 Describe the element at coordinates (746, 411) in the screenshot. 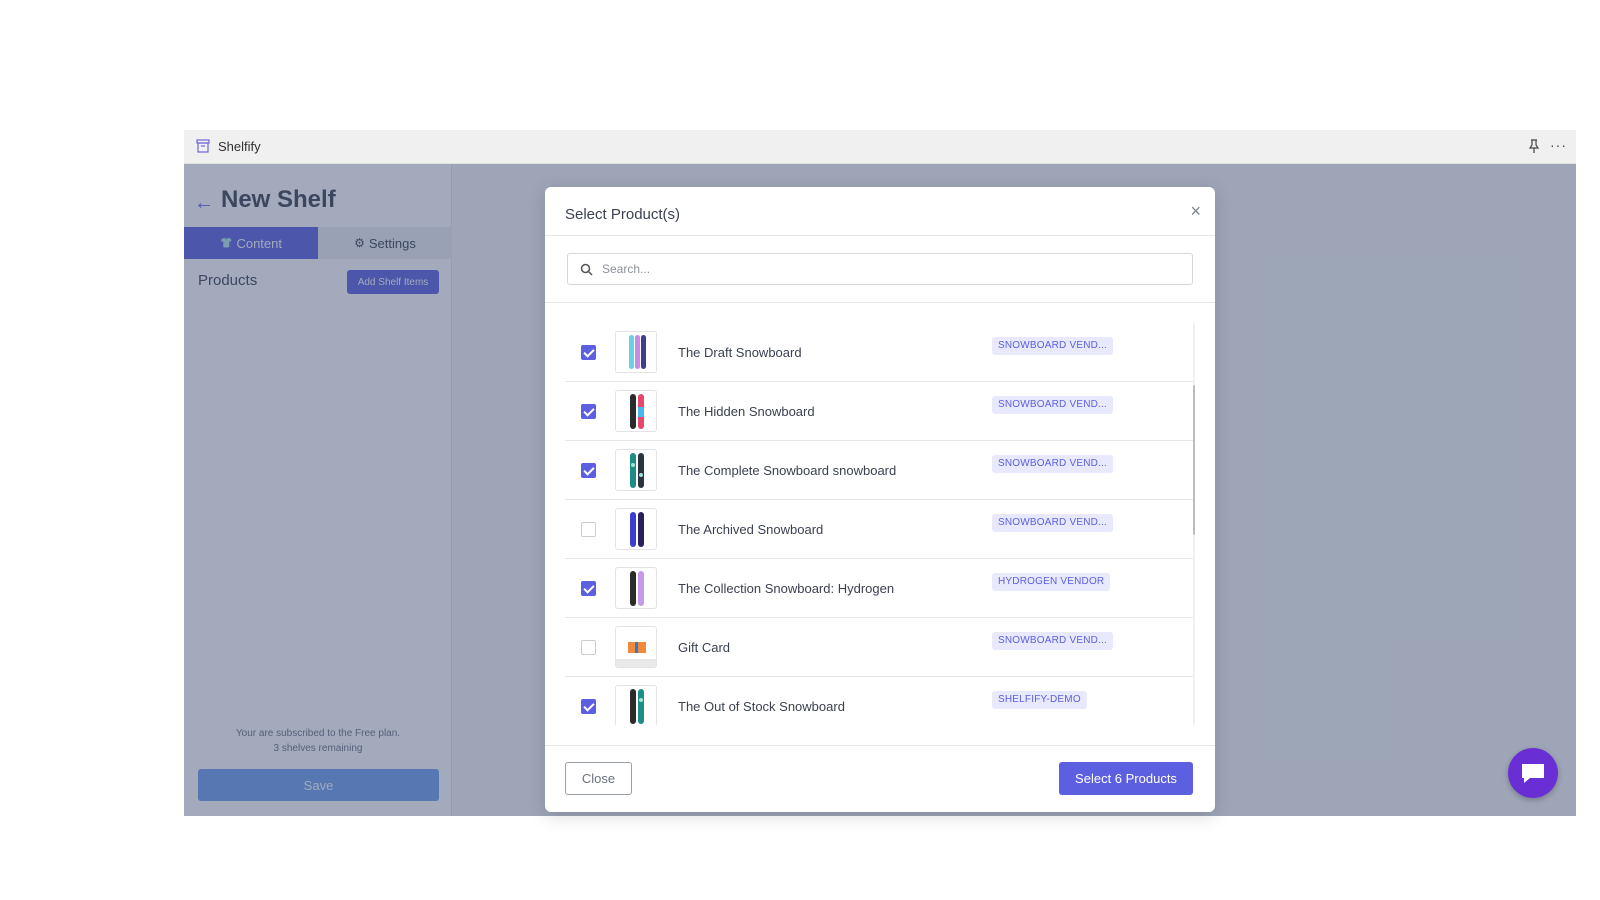

I see `product-name: The Hidden Snowboard` at that location.